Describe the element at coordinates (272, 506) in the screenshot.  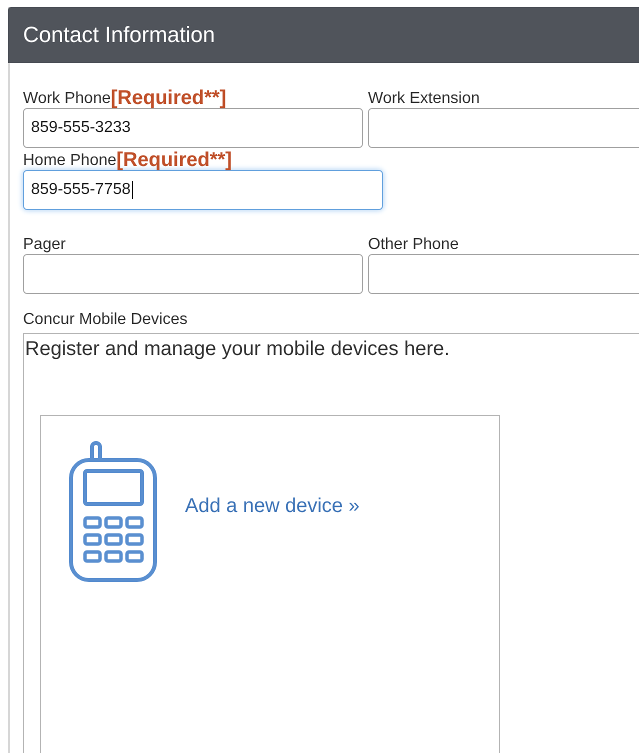
I see `add-device-link: Add a new device »` at that location.